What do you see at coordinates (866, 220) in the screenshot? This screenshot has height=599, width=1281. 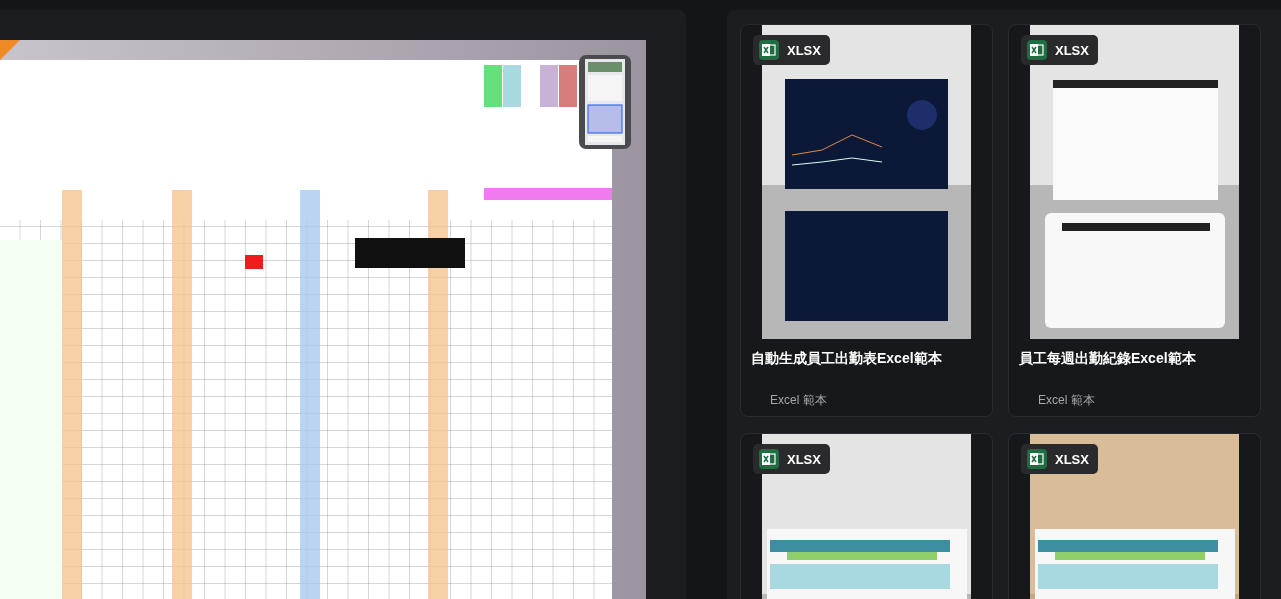 I see `template-card: XLSX 自動生成員工出勤表Excel範本 Excel 範本` at bounding box center [866, 220].